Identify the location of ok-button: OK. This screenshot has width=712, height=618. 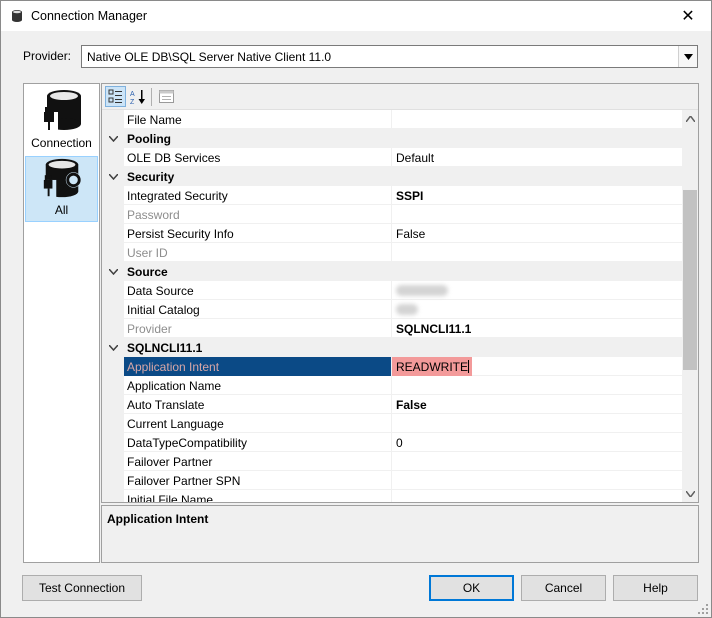
(471, 588).